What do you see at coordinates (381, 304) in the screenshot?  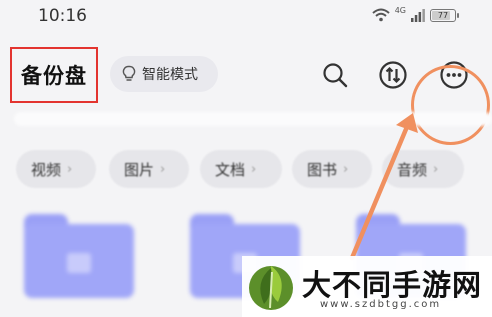 I see `watermark-url: www.szdbtgg.com` at bounding box center [381, 304].